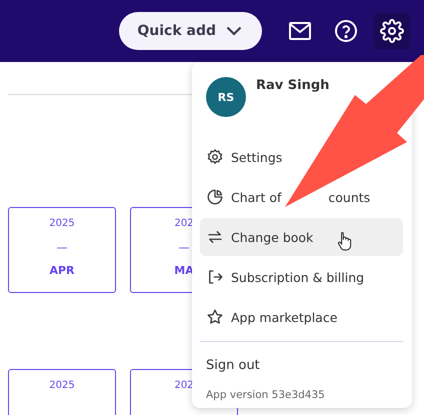 Image resolution: width=424 pixels, height=415 pixels. Describe the element at coordinates (215, 277) in the screenshot. I see `exit-arrow-icon` at that location.